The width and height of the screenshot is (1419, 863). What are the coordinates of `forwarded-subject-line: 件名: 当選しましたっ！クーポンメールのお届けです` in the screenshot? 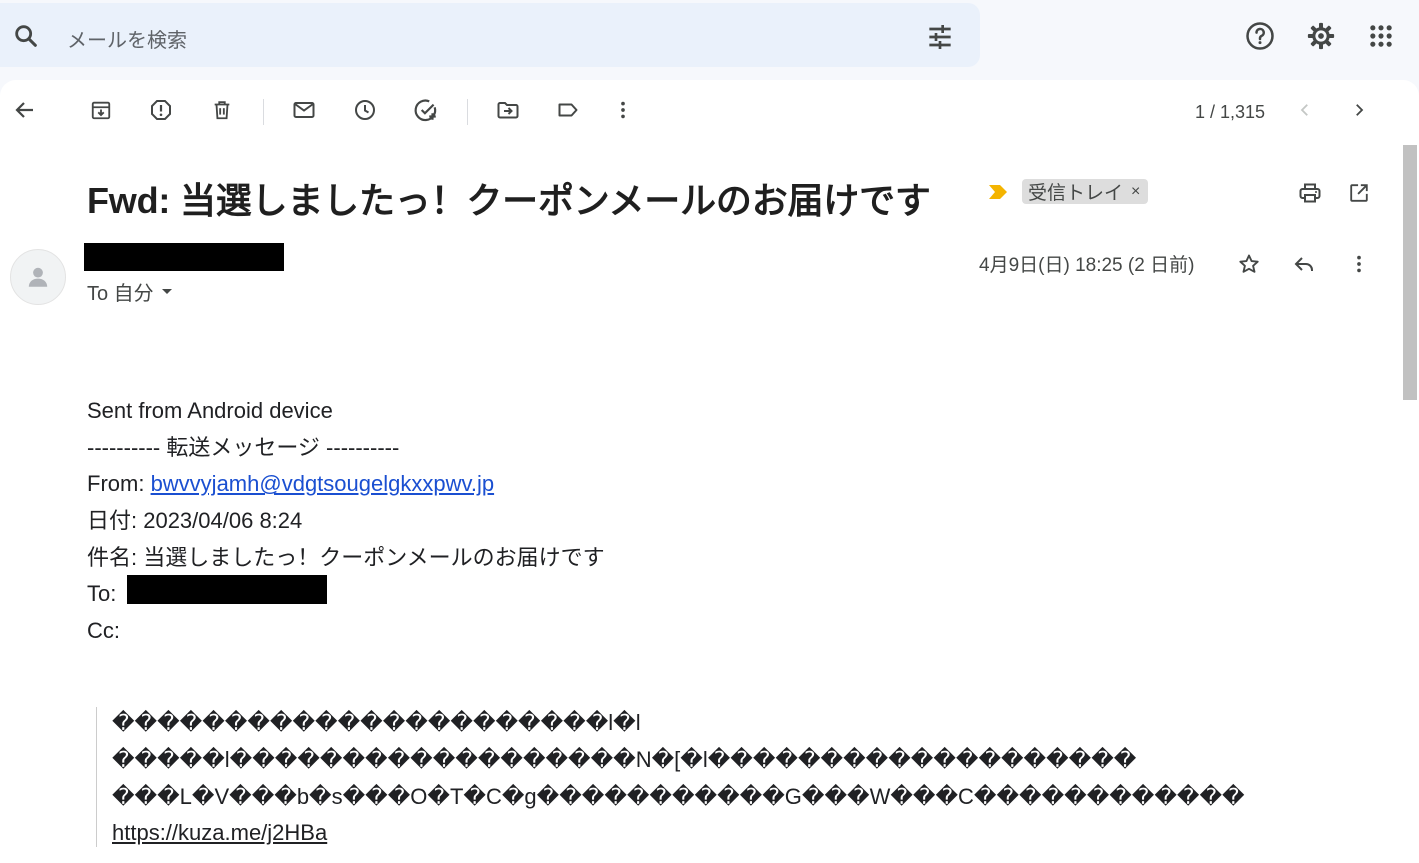 It's located at (346, 557).